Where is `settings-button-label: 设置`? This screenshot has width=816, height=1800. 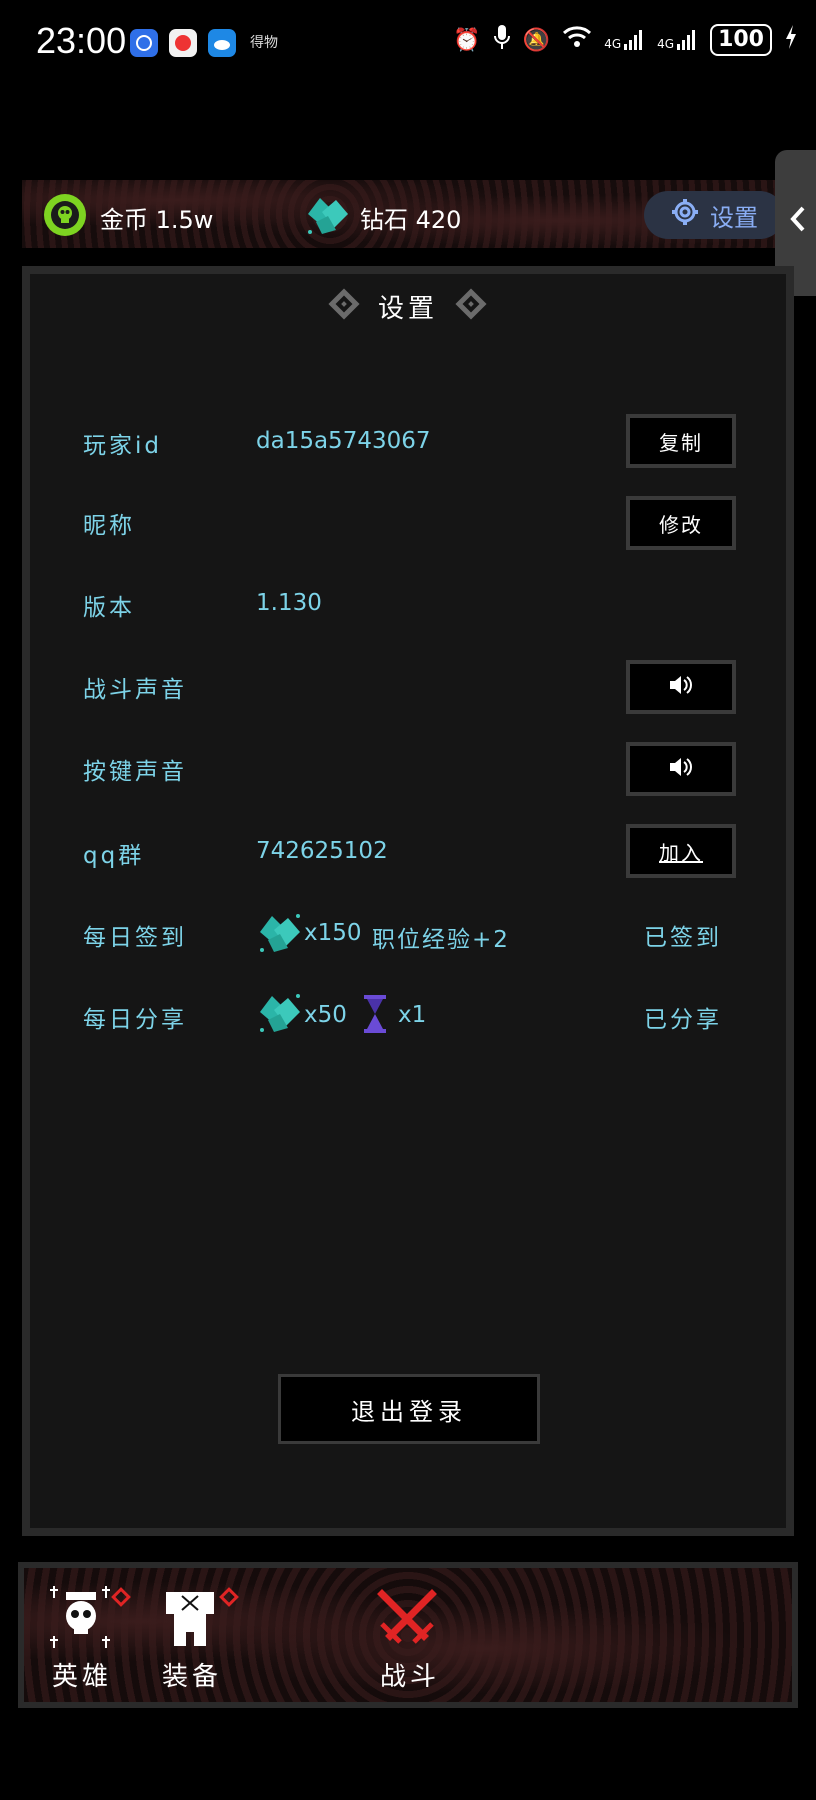
settings-button-label: 设置 is located at coordinates (734, 217).